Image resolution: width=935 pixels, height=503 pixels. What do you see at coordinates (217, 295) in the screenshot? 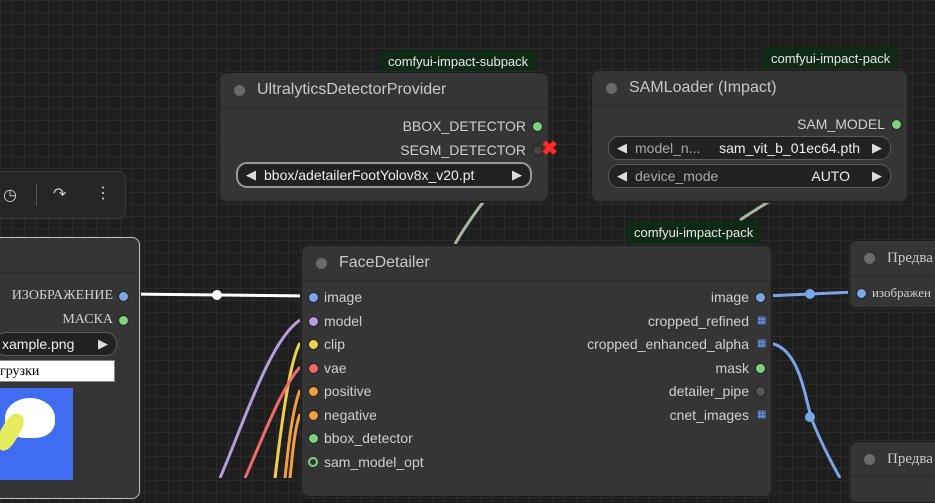
I see `wire-reroute-dot` at bounding box center [217, 295].